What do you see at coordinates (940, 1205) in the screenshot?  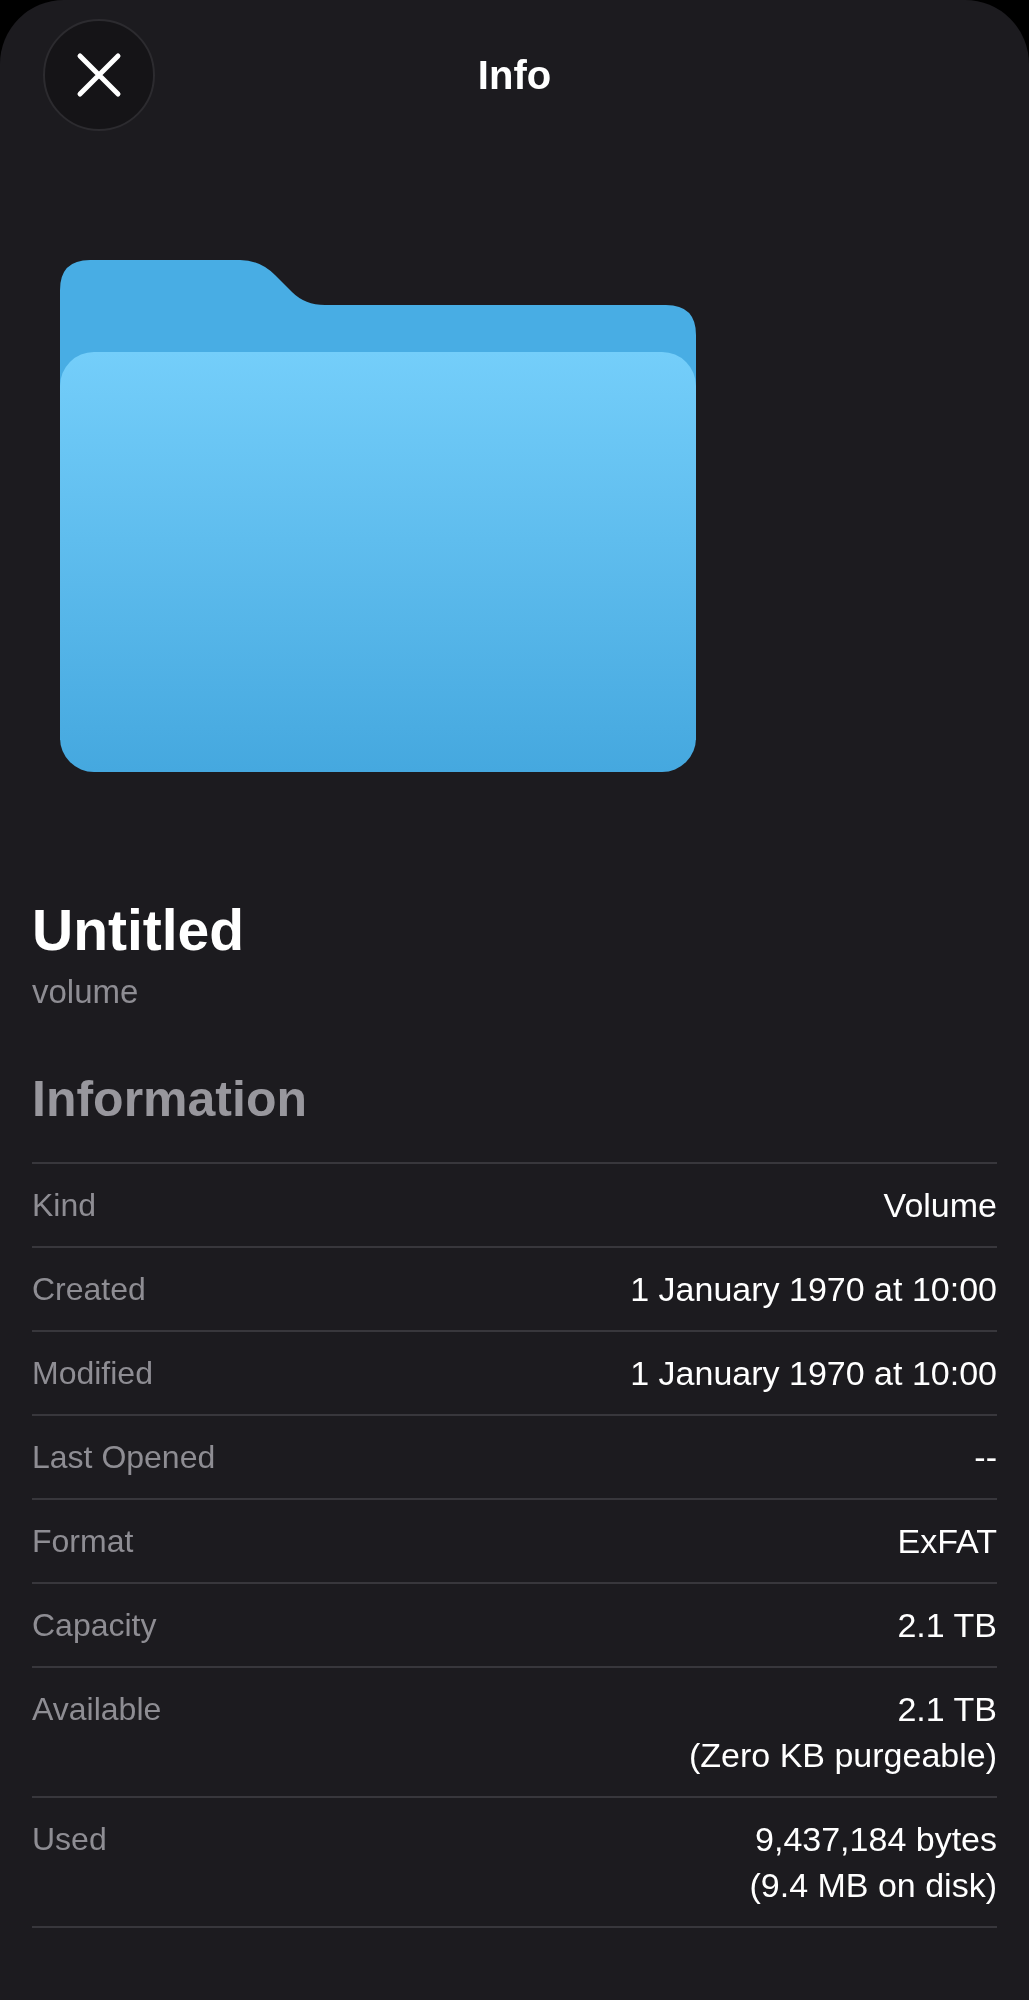 I see `row-value: Volume` at bounding box center [940, 1205].